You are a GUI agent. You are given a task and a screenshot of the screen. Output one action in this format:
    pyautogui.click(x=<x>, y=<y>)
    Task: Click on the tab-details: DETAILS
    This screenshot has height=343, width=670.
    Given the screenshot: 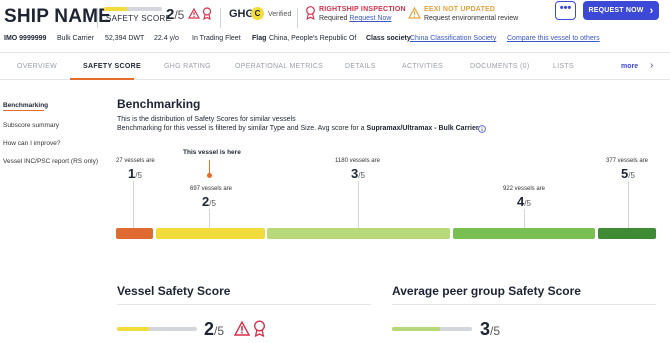 What is the action you would take?
    pyautogui.click(x=360, y=66)
    